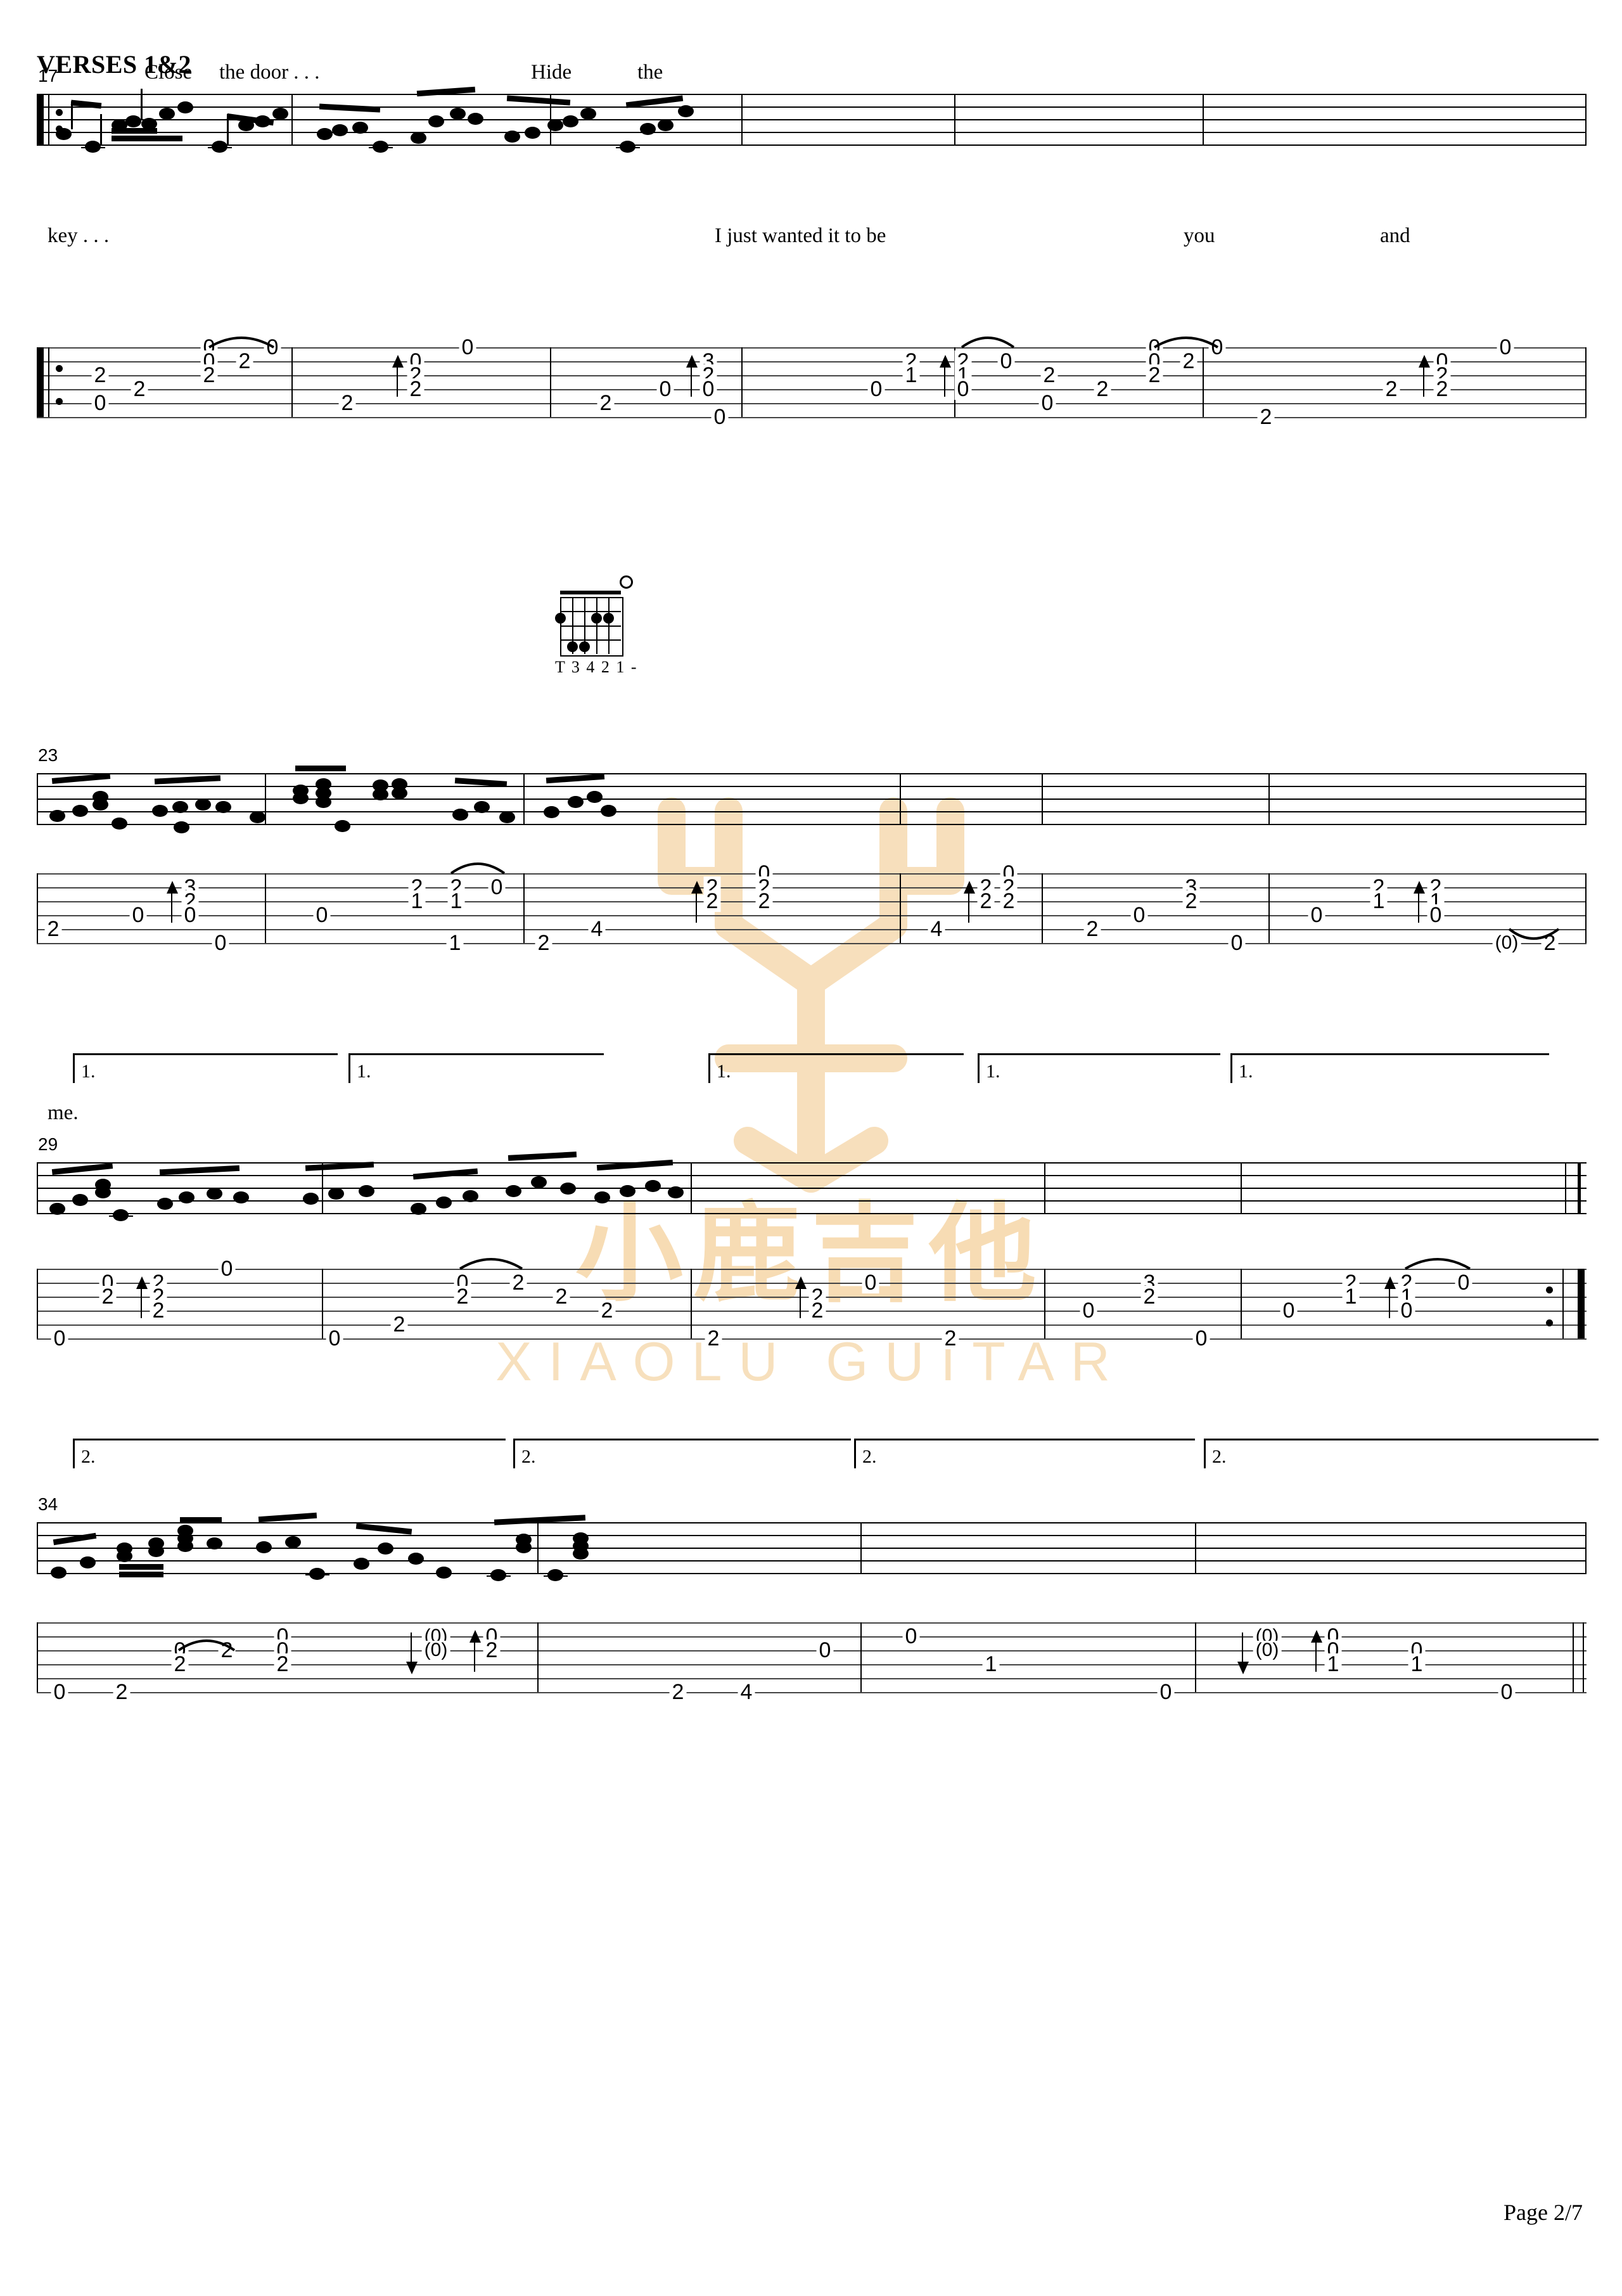 The image size is (1622, 2296). What do you see at coordinates (48, 1144) in the screenshot?
I see `measure-number: 29` at bounding box center [48, 1144].